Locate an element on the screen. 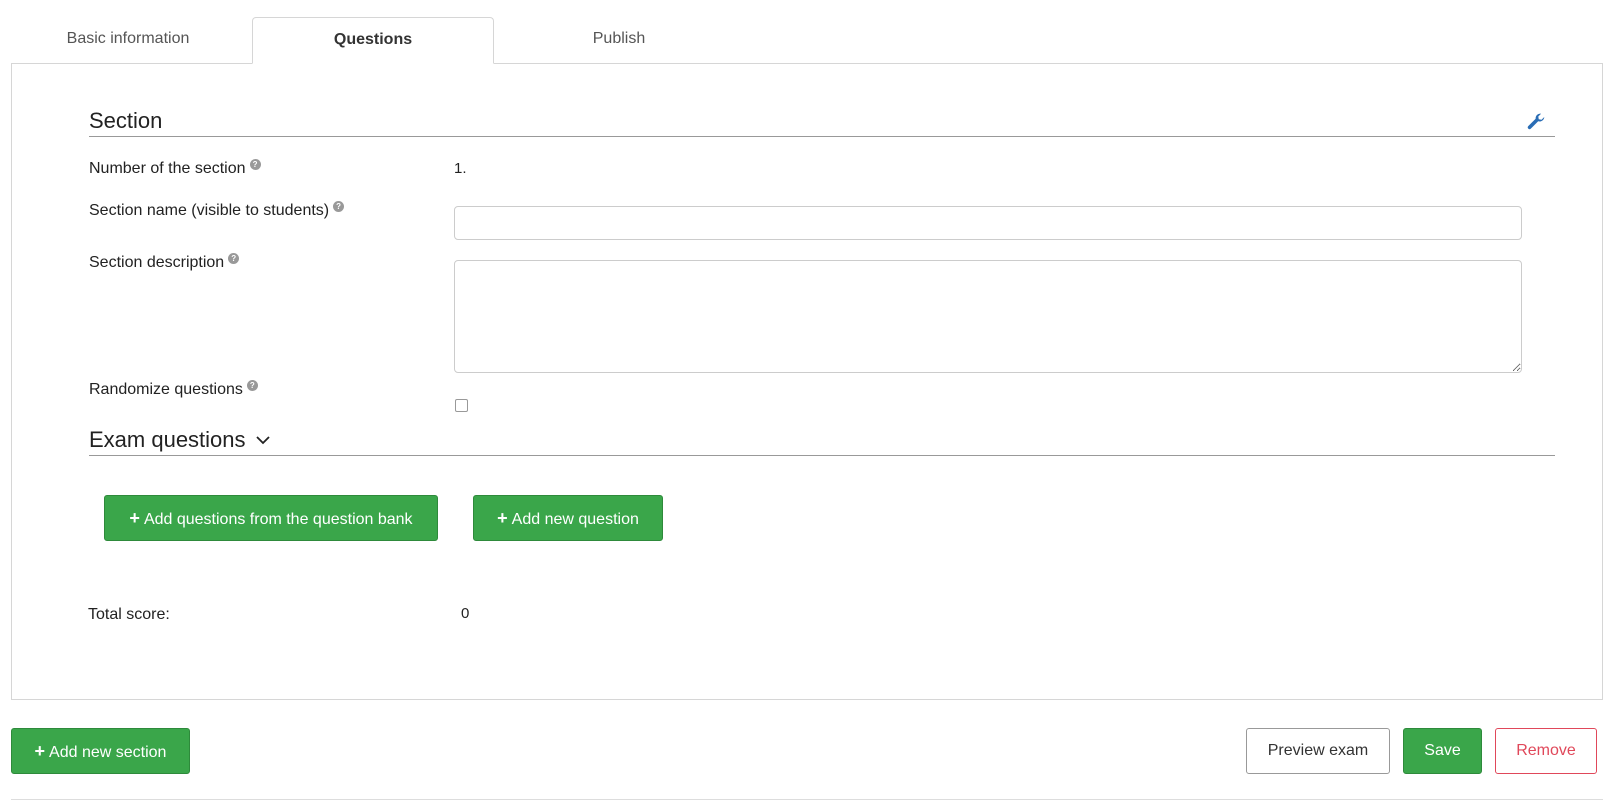 This screenshot has width=1616, height=804. save-label: Save is located at coordinates (1442, 750).